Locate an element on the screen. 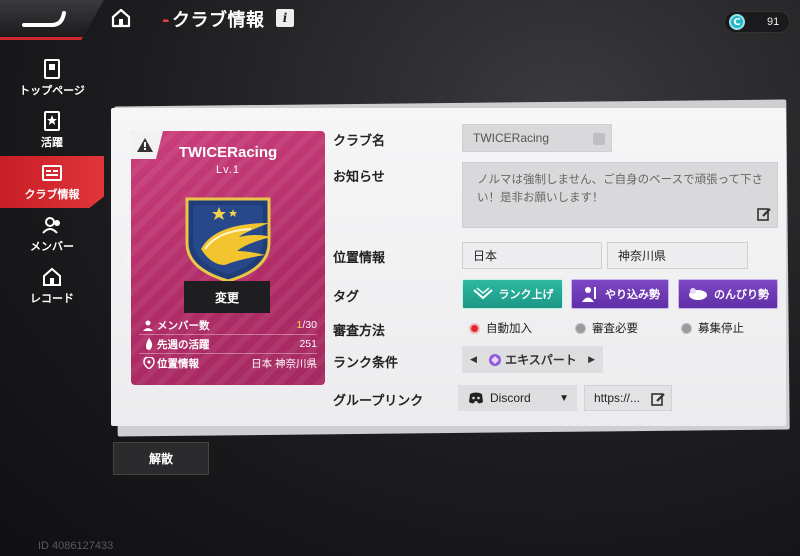 Image resolution: width=800 pixels, height=556 pixels. country-select: 日本 is located at coordinates (532, 255).